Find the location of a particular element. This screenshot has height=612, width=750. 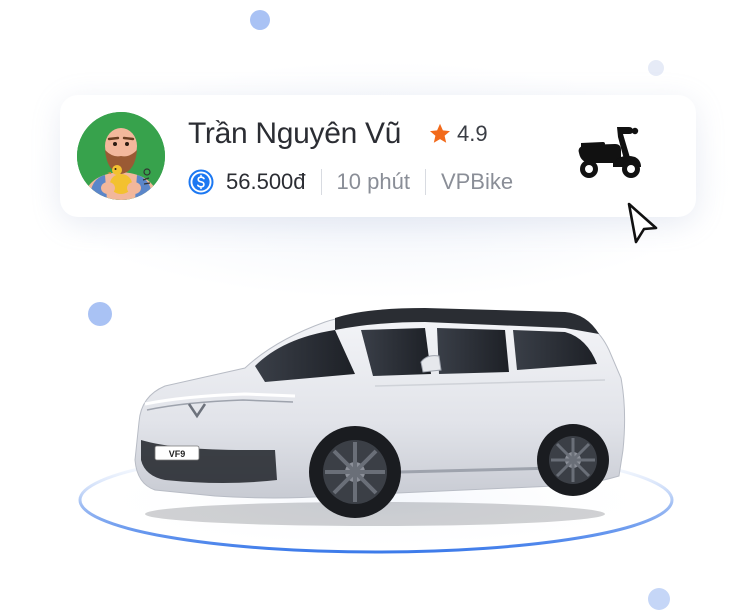

cursor-icon is located at coordinates (642, 223).